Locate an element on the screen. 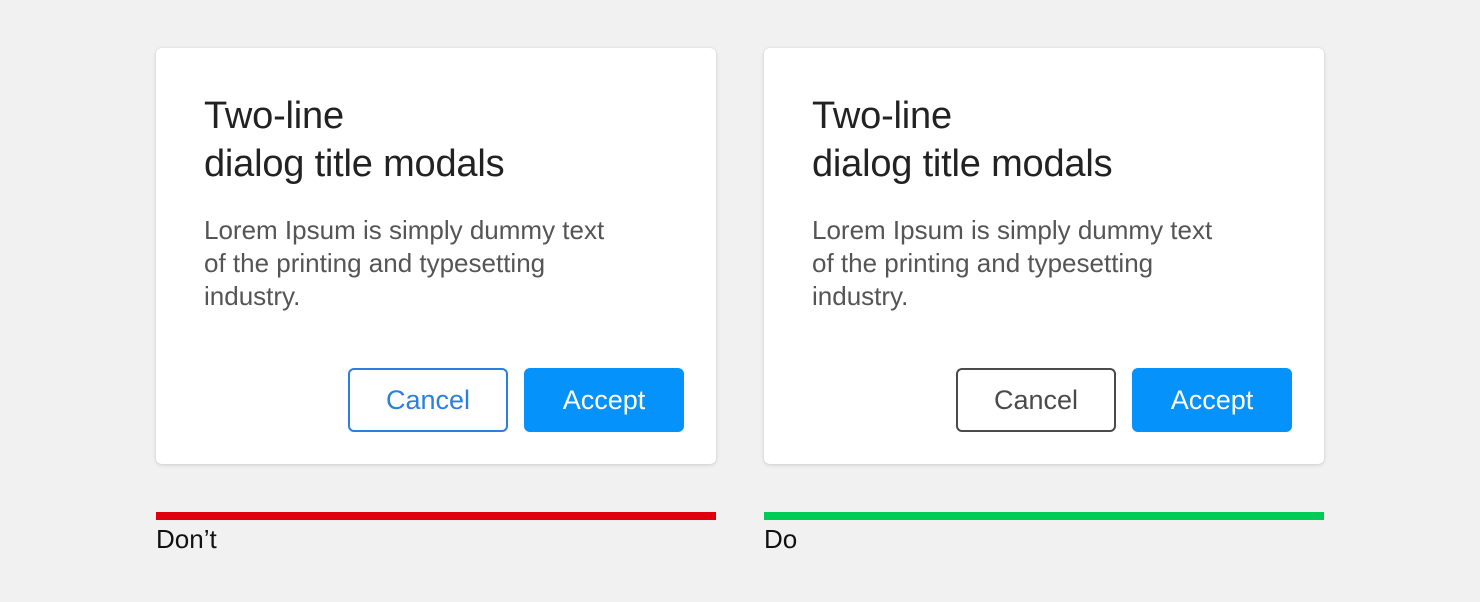  verdict-label: Do is located at coordinates (781, 539).